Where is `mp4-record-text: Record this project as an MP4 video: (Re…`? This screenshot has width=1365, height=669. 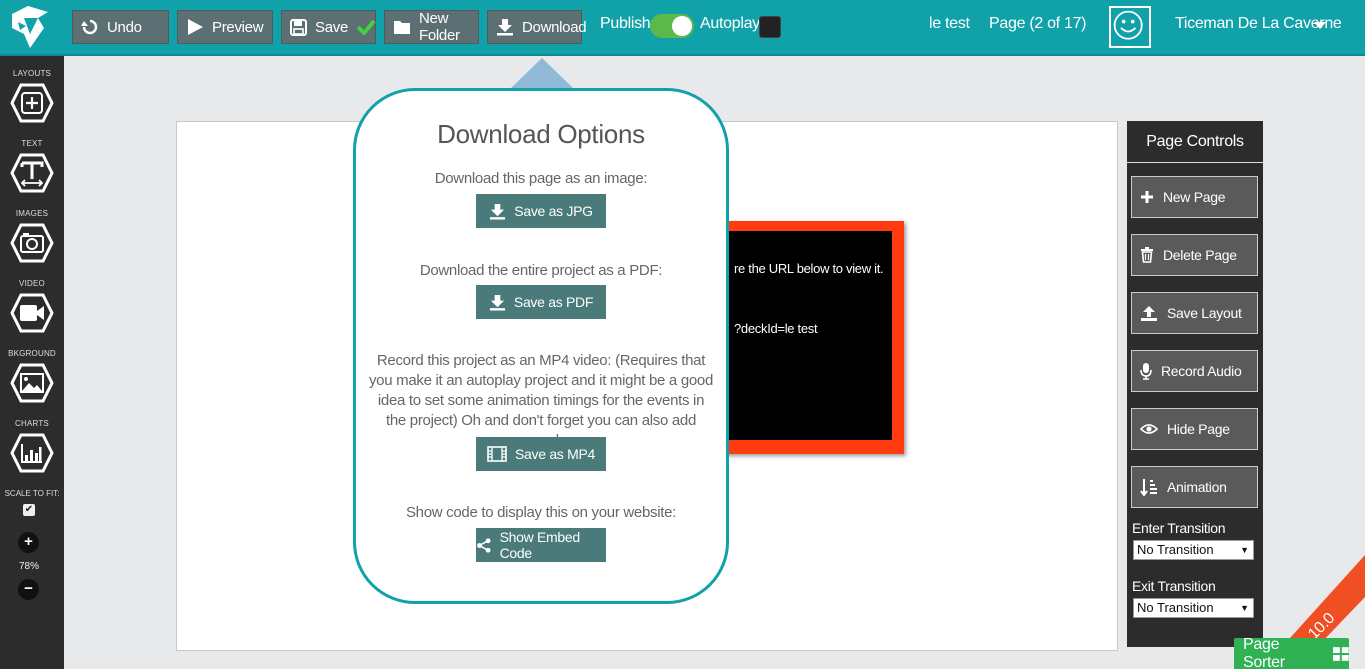 mp4-record-text: Record this project as an MP4 video: (Re… is located at coordinates (541, 400).